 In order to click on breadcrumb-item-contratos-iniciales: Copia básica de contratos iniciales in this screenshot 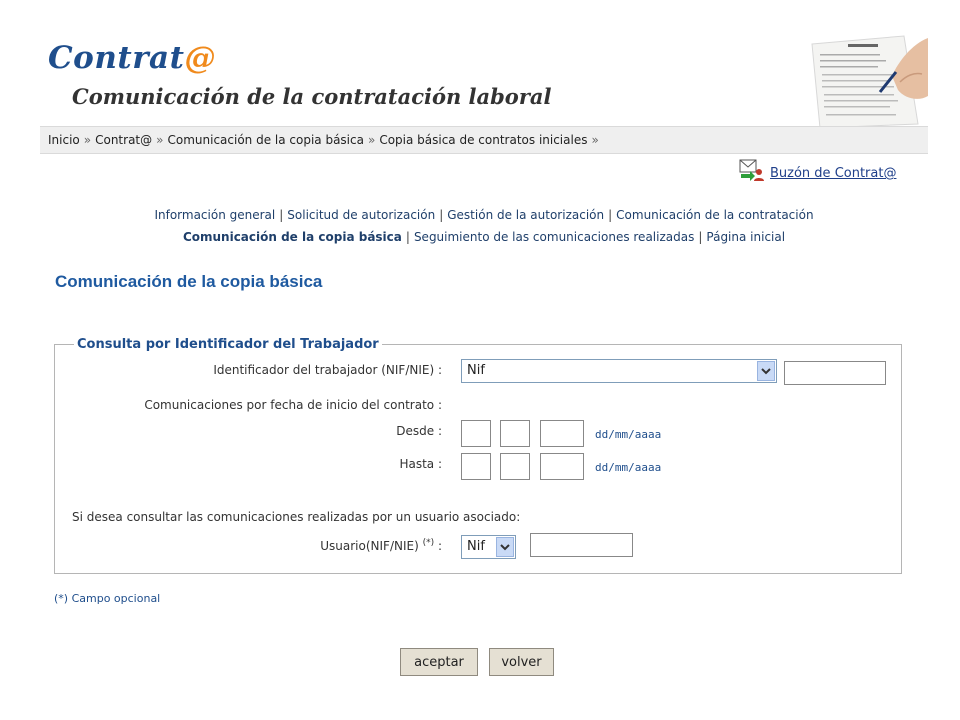, I will do `click(483, 140)`.